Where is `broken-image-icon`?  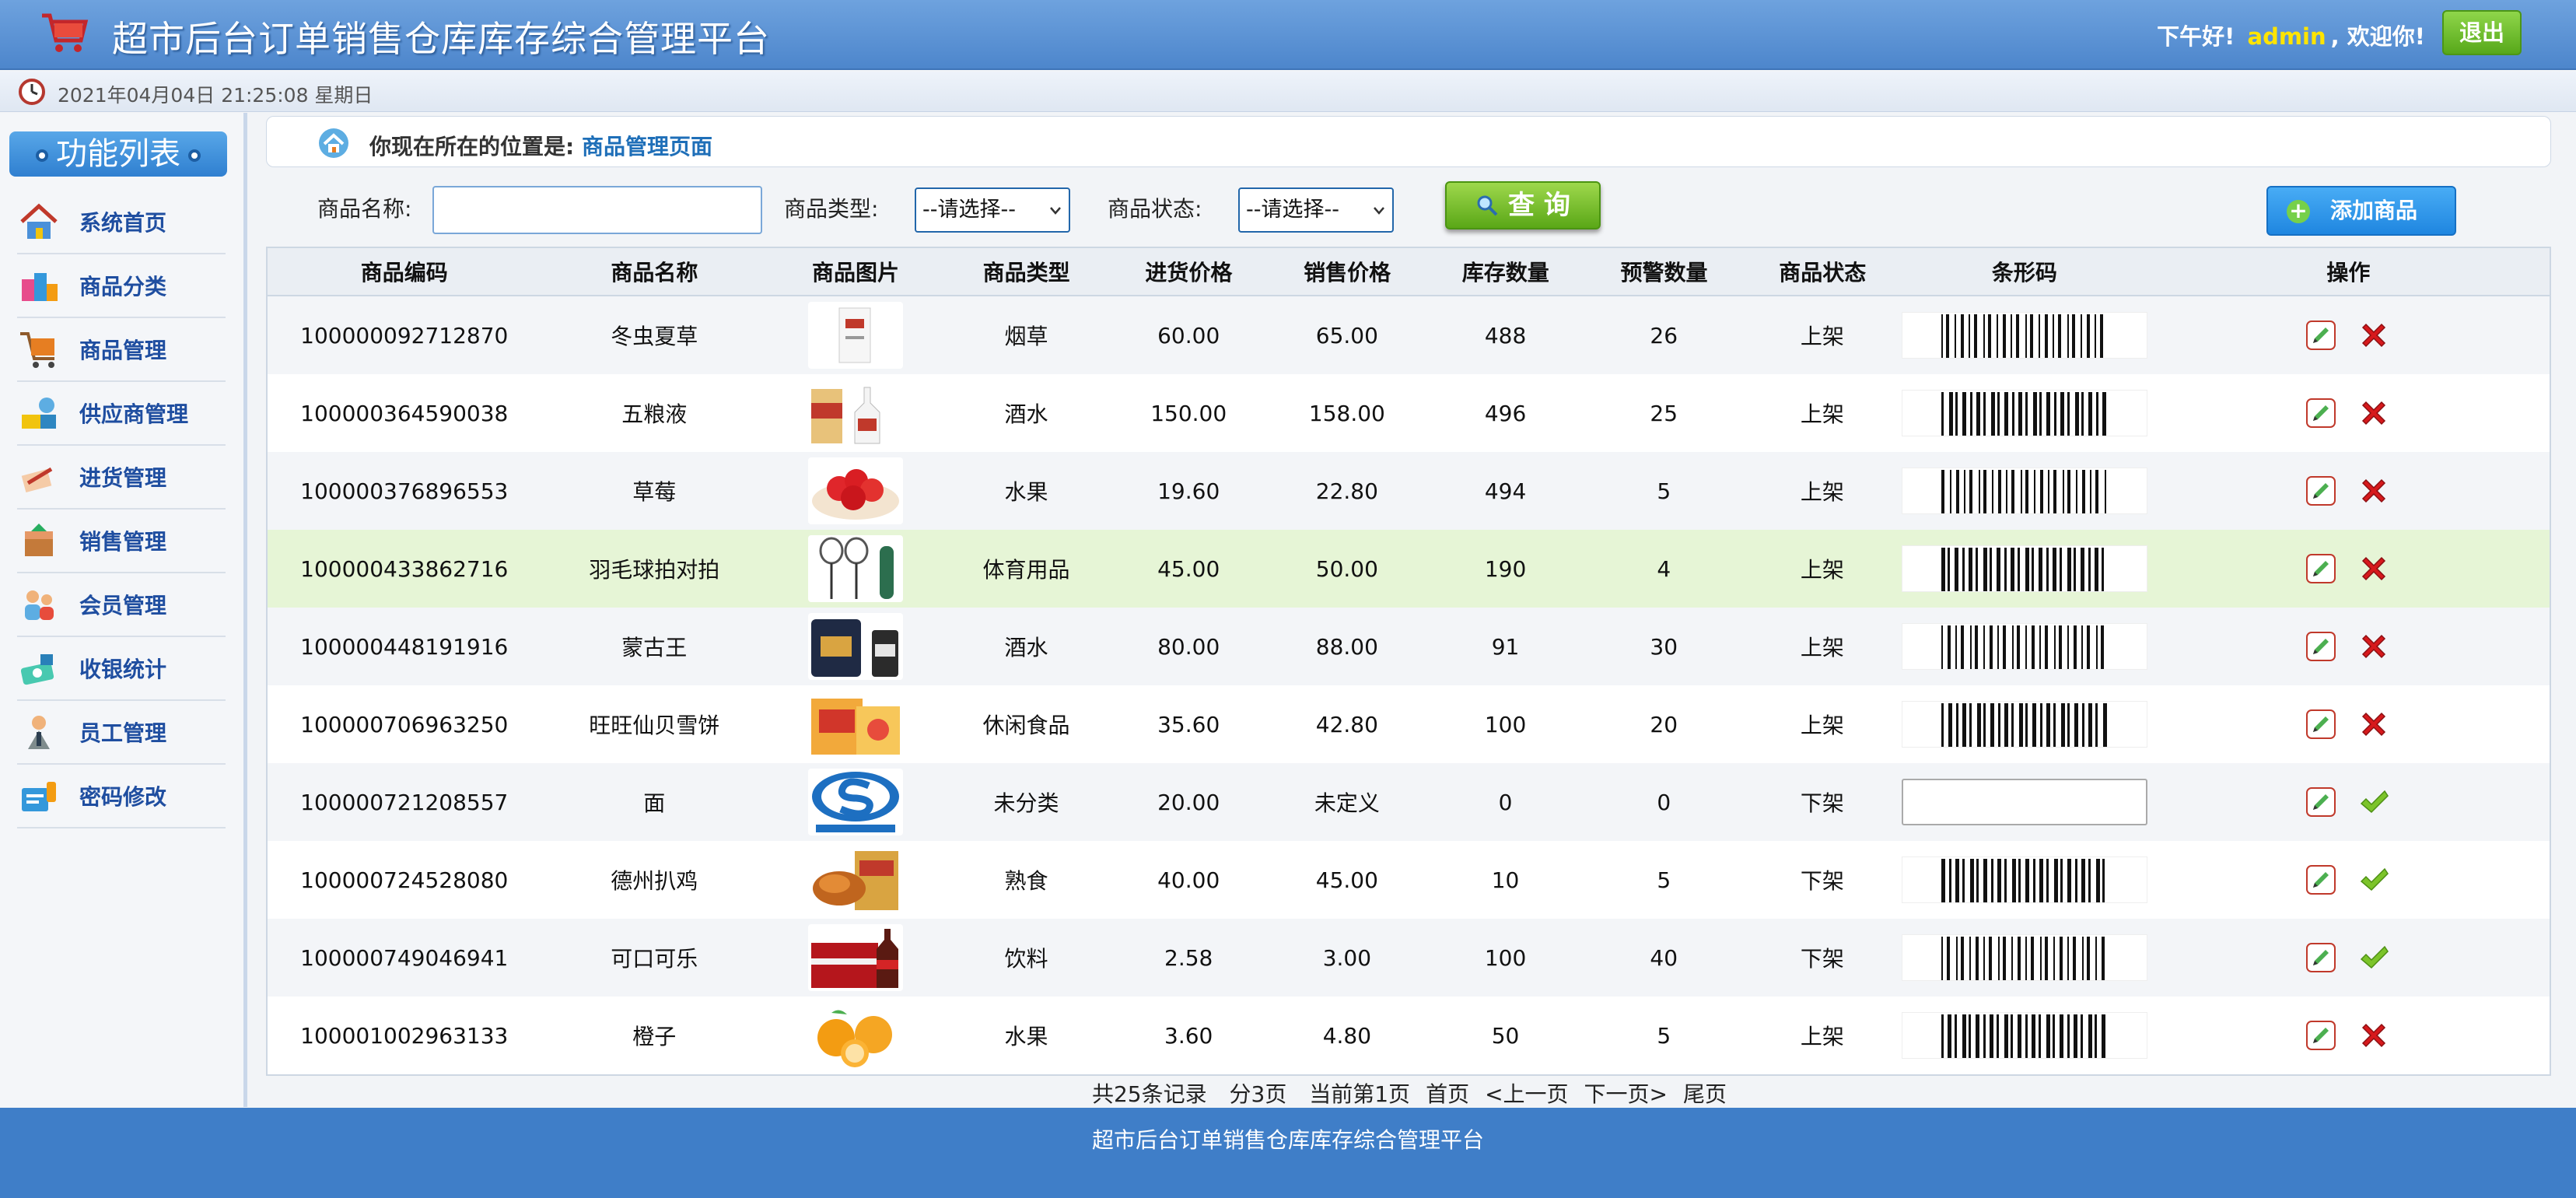 broken-image-icon is located at coordinates (2024, 802).